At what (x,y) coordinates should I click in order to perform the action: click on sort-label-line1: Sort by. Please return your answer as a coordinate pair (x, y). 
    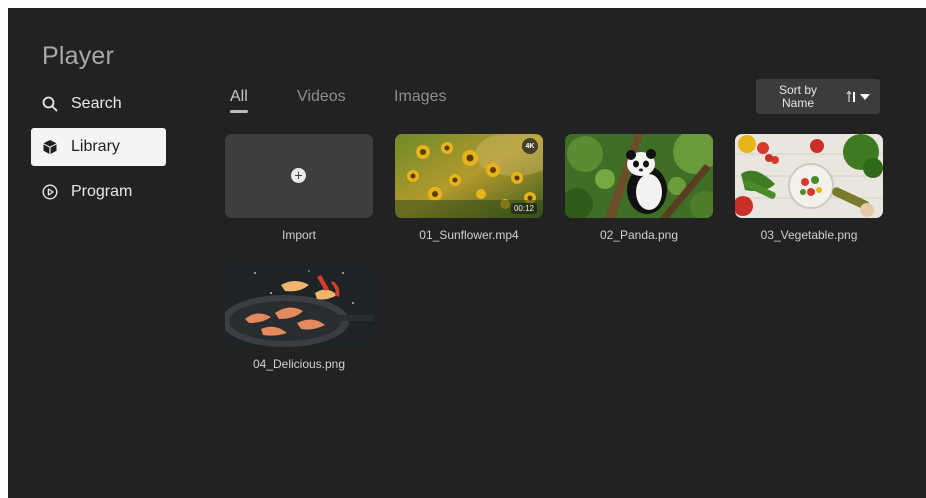
    Looking at the image, I should click on (797, 89).